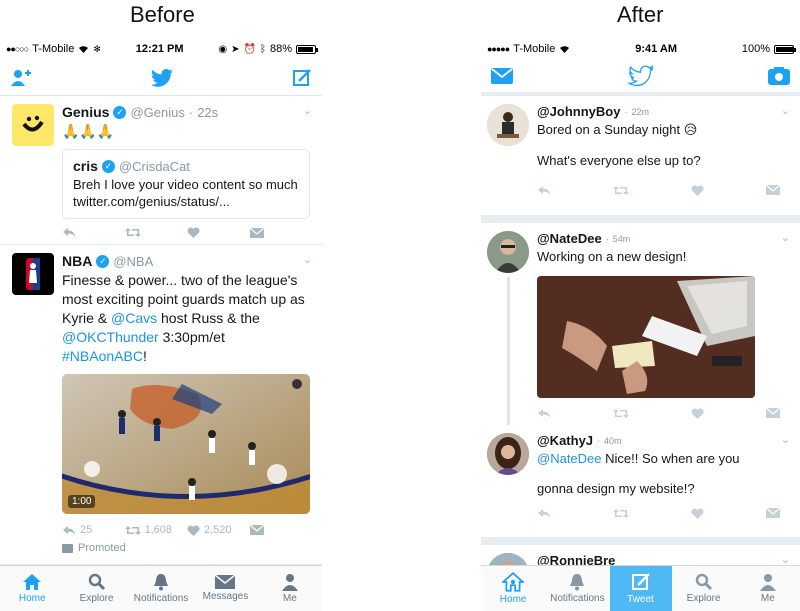 This screenshot has height=611, width=800. I want to click on tab-bar: Home Notifications Tweet Explore Me, so click(640, 588).